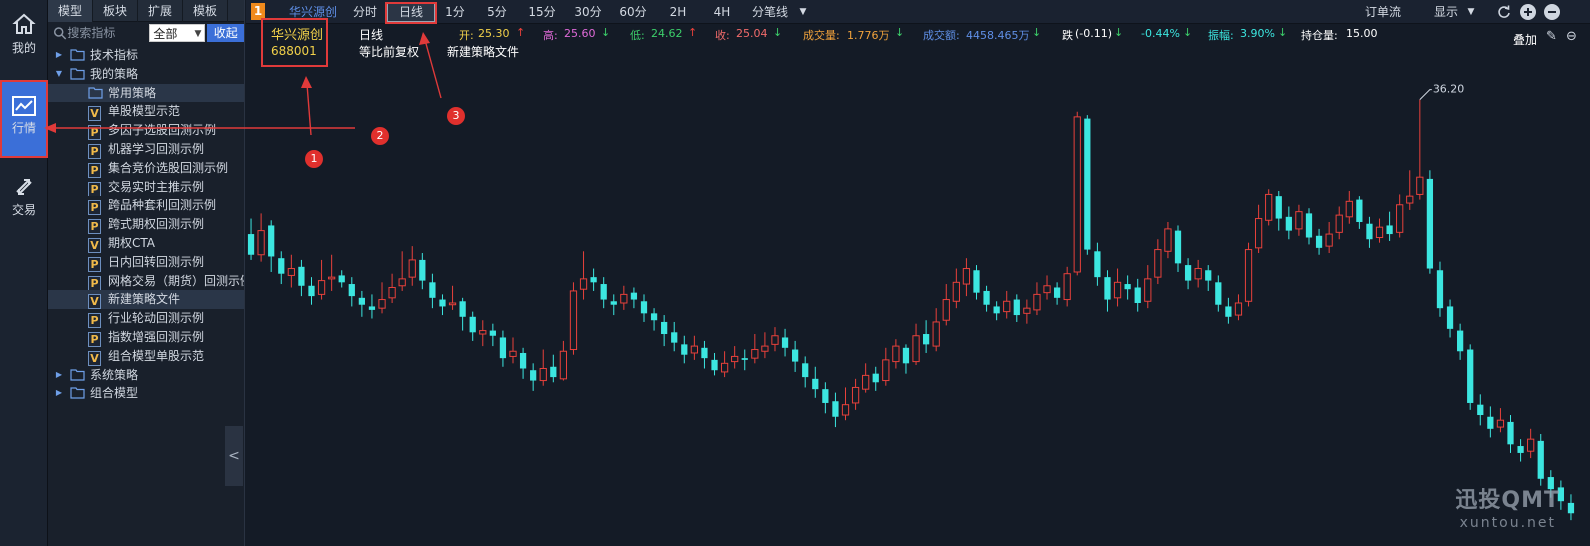 This screenshot has height=546, width=1590. I want to click on overlay-label: 叠加, so click(1525, 39).